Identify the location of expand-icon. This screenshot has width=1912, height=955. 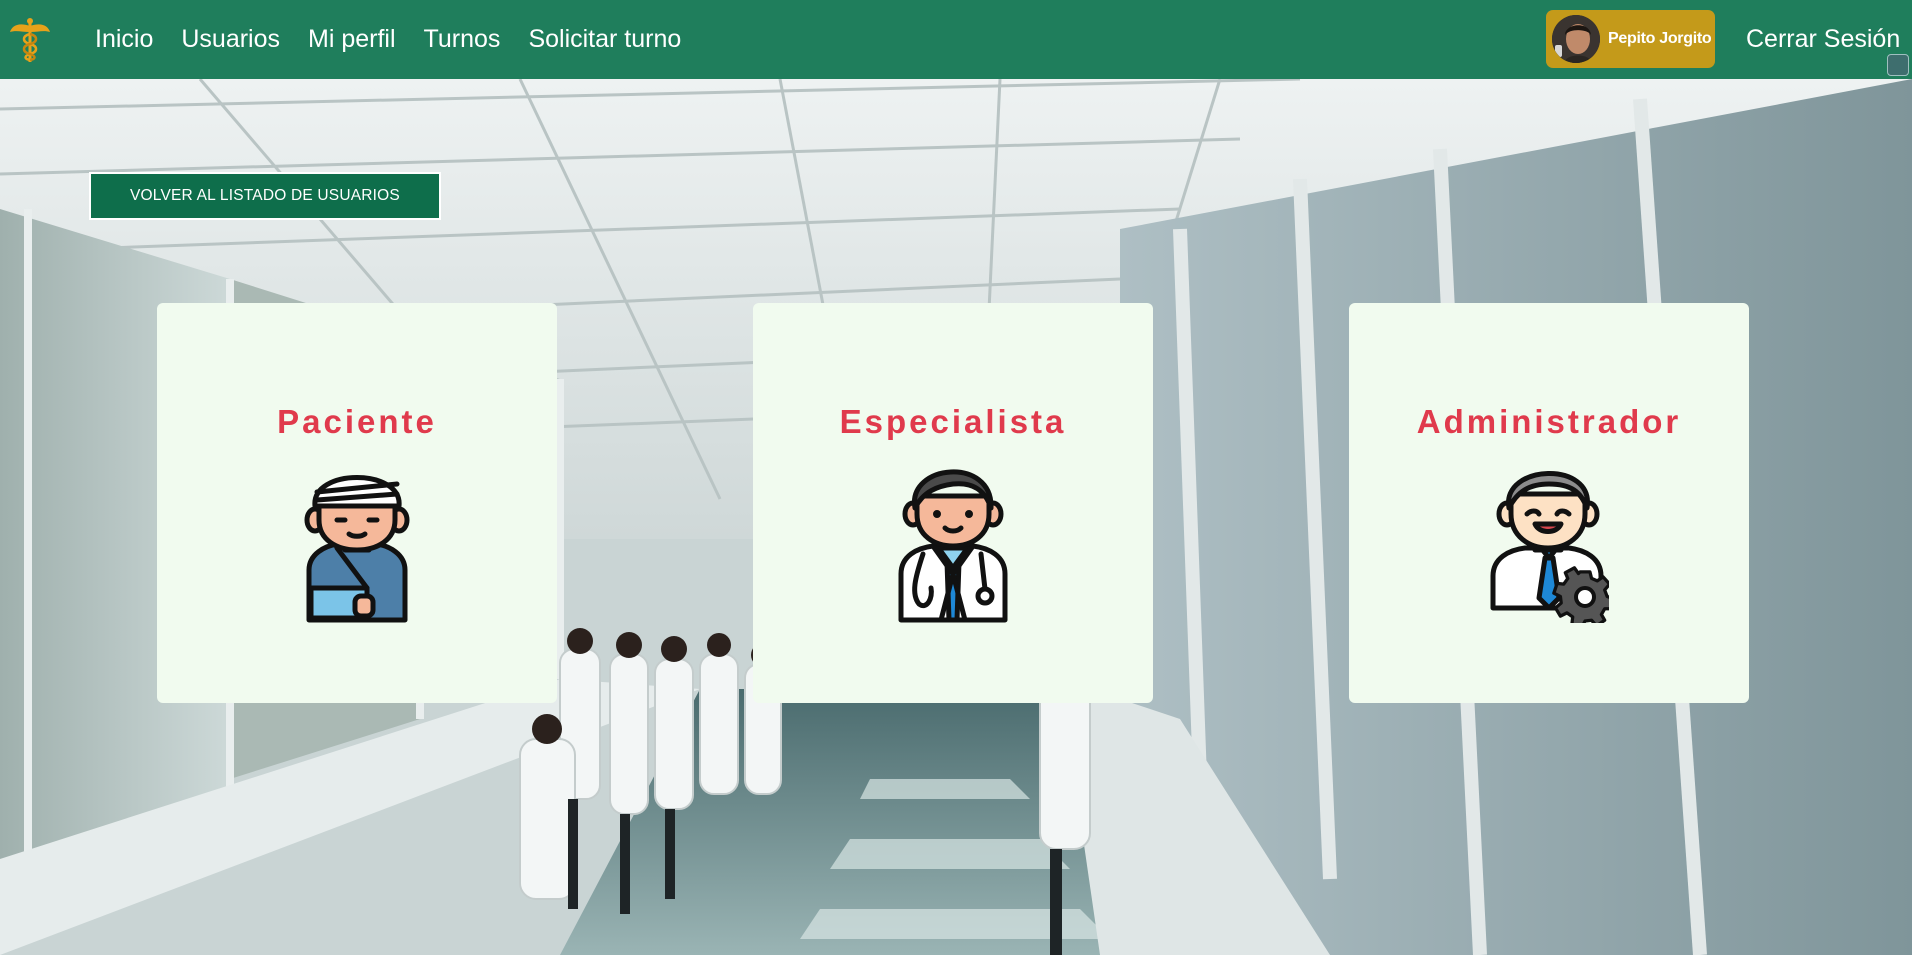
(1898, 65).